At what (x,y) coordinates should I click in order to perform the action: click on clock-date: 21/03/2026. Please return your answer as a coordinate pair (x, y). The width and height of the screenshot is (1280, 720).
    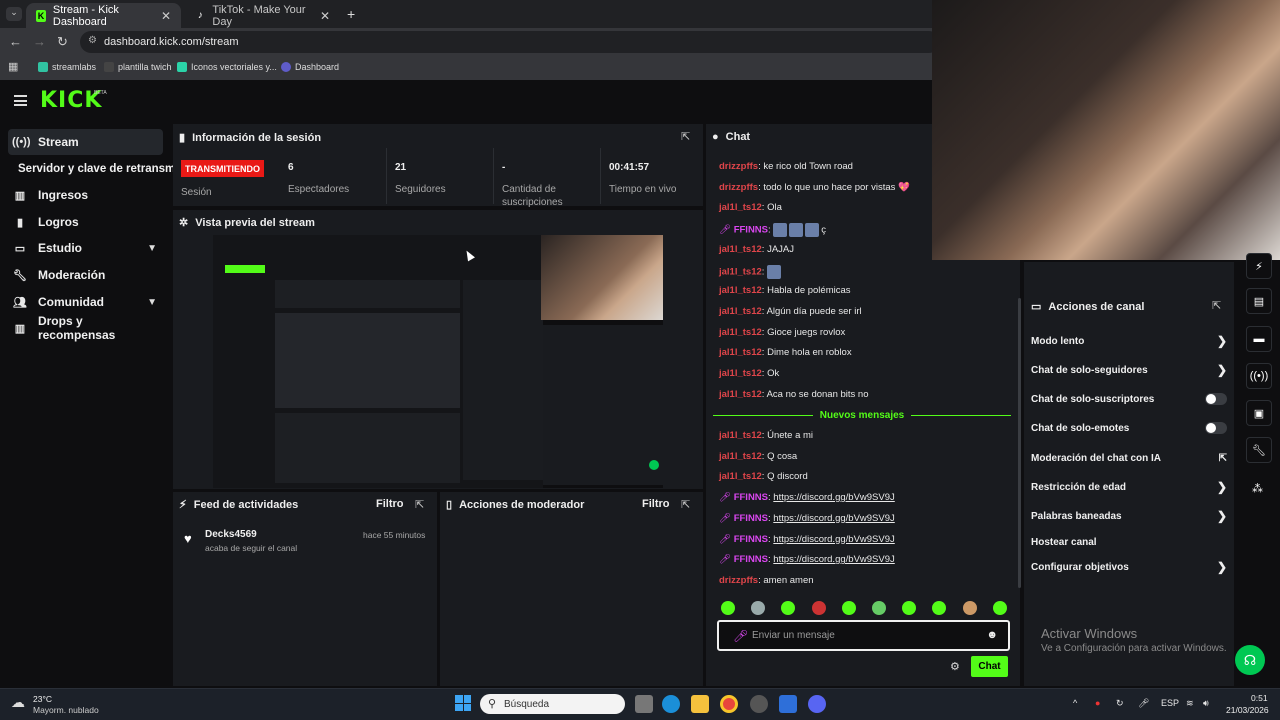
    Looking at the image, I should click on (1247, 710).